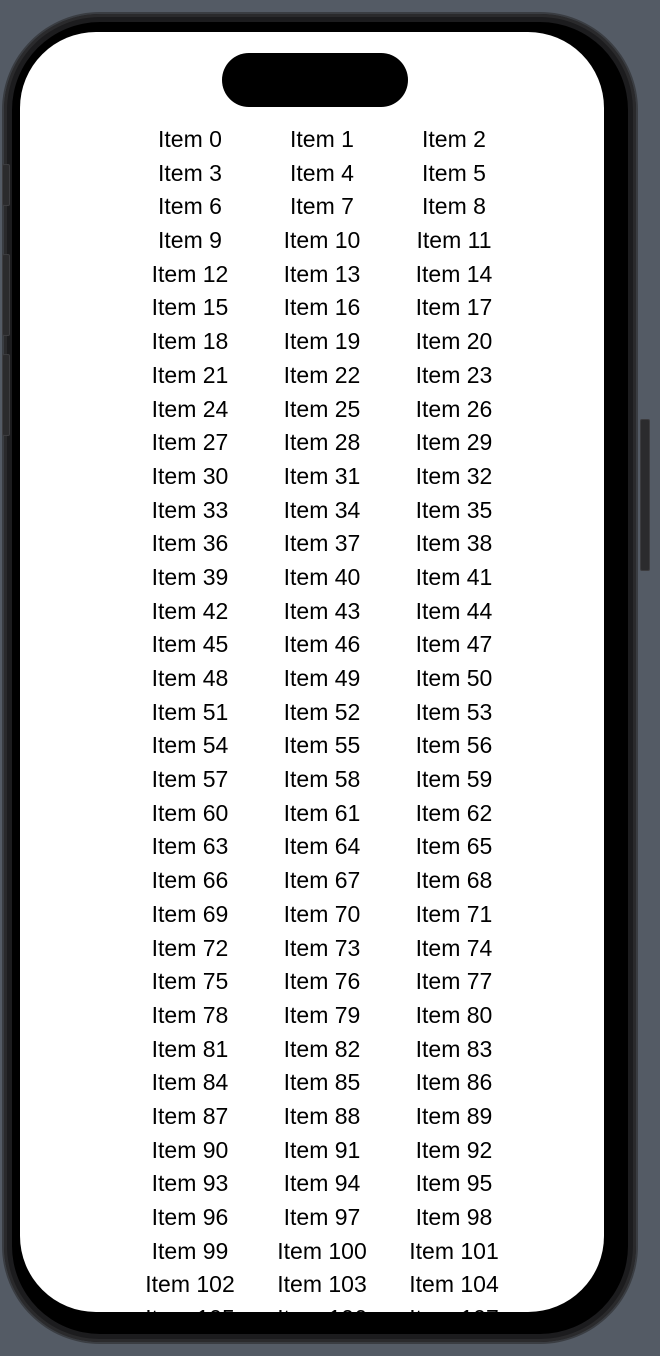  What do you see at coordinates (322, 475) in the screenshot?
I see `grid-item: Item 31` at bounding box center [322, 475].